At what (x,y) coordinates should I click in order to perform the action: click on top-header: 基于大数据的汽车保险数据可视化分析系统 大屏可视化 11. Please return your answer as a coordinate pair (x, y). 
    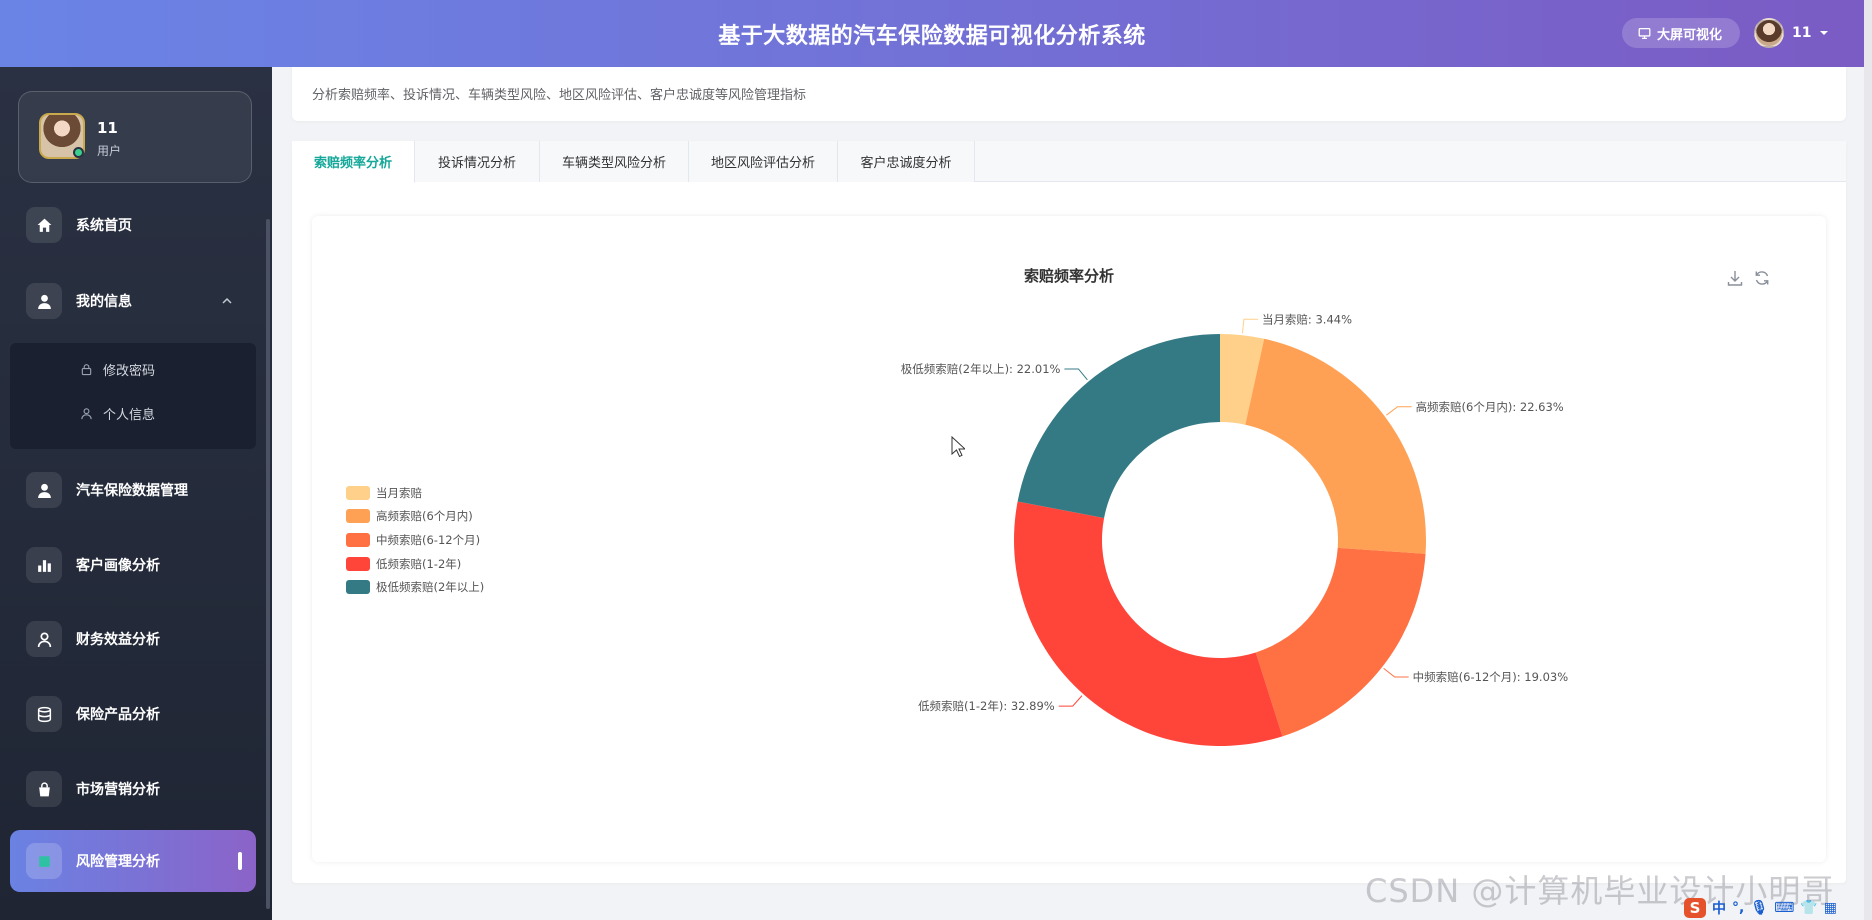
    Looking at the image, I should click on (932, 33).